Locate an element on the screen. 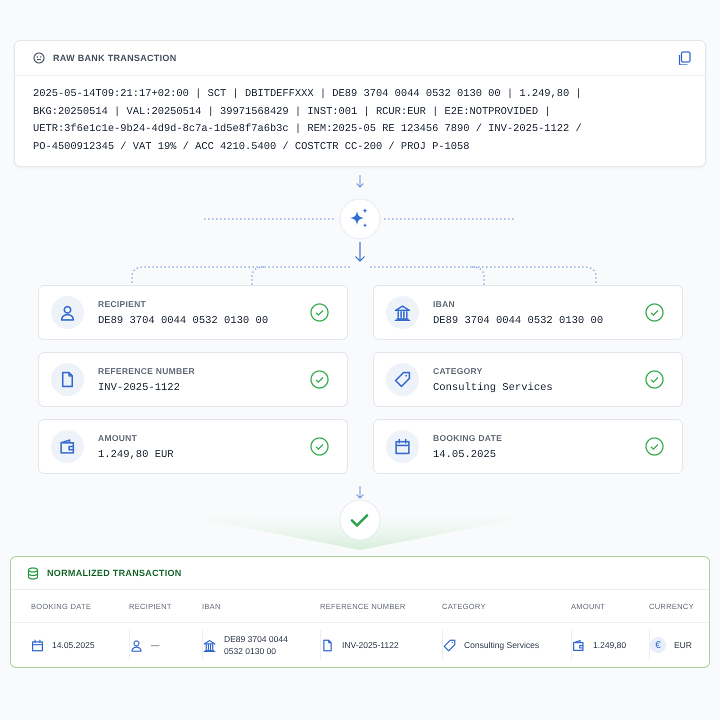  raw-text-line: PO-4500912345 / VAT 19% / ACC 4210.5400 / COSTCTR CC-200 / PROJ P-1058 is located at coordinates (251, 147).